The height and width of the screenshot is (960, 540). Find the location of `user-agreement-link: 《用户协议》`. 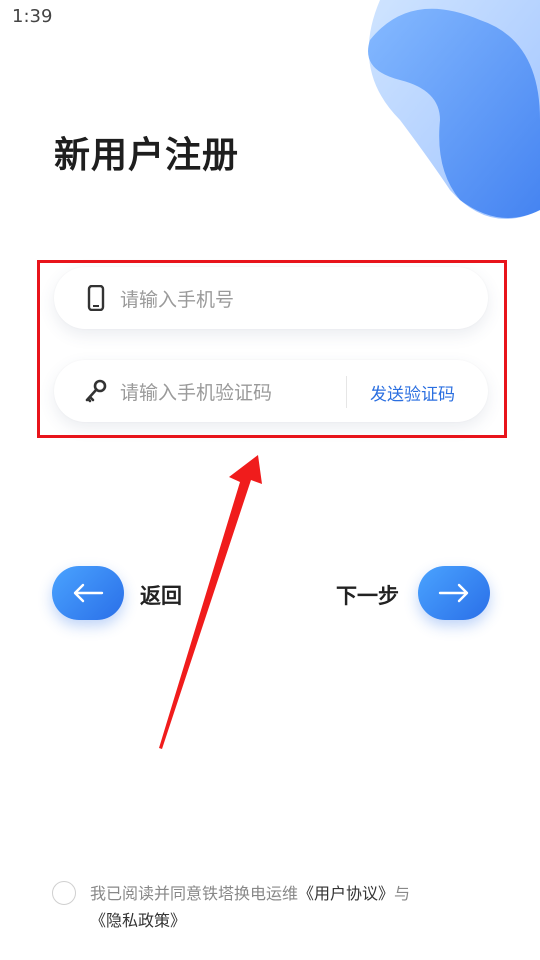

user-agreement-link: 《用户协议》 is located at coordinates (346, 893).